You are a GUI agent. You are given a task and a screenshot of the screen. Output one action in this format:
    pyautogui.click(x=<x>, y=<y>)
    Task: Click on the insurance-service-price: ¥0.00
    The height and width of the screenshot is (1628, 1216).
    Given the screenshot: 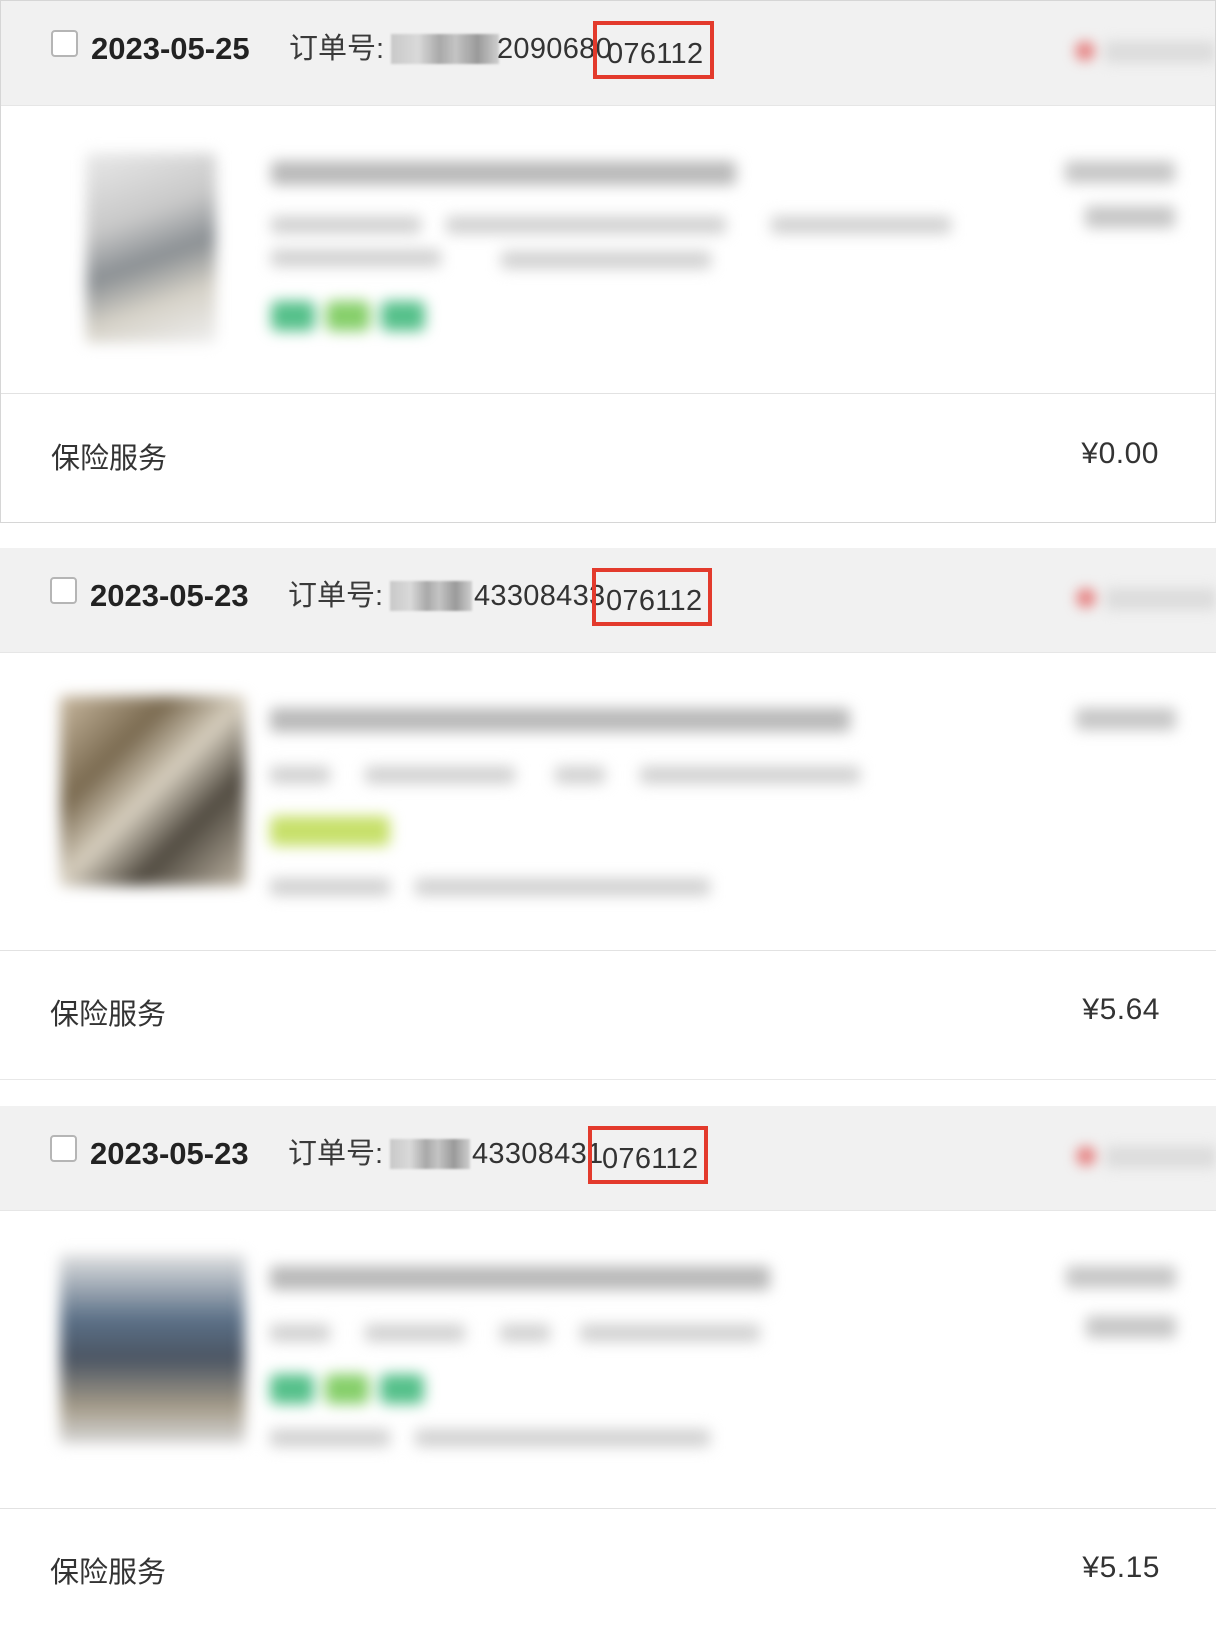 What is the action you would take?
    pyautogui.click(x=1120, y=453)
    